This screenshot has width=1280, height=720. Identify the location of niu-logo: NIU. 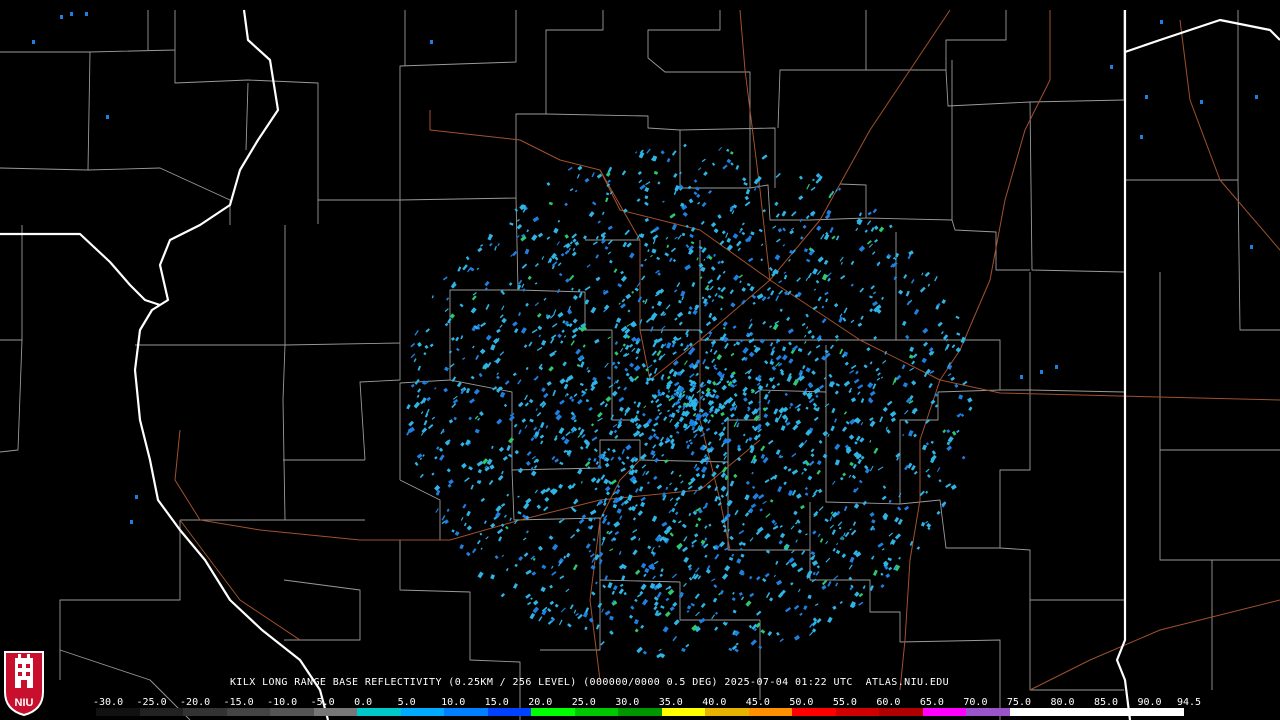
(24, 682).